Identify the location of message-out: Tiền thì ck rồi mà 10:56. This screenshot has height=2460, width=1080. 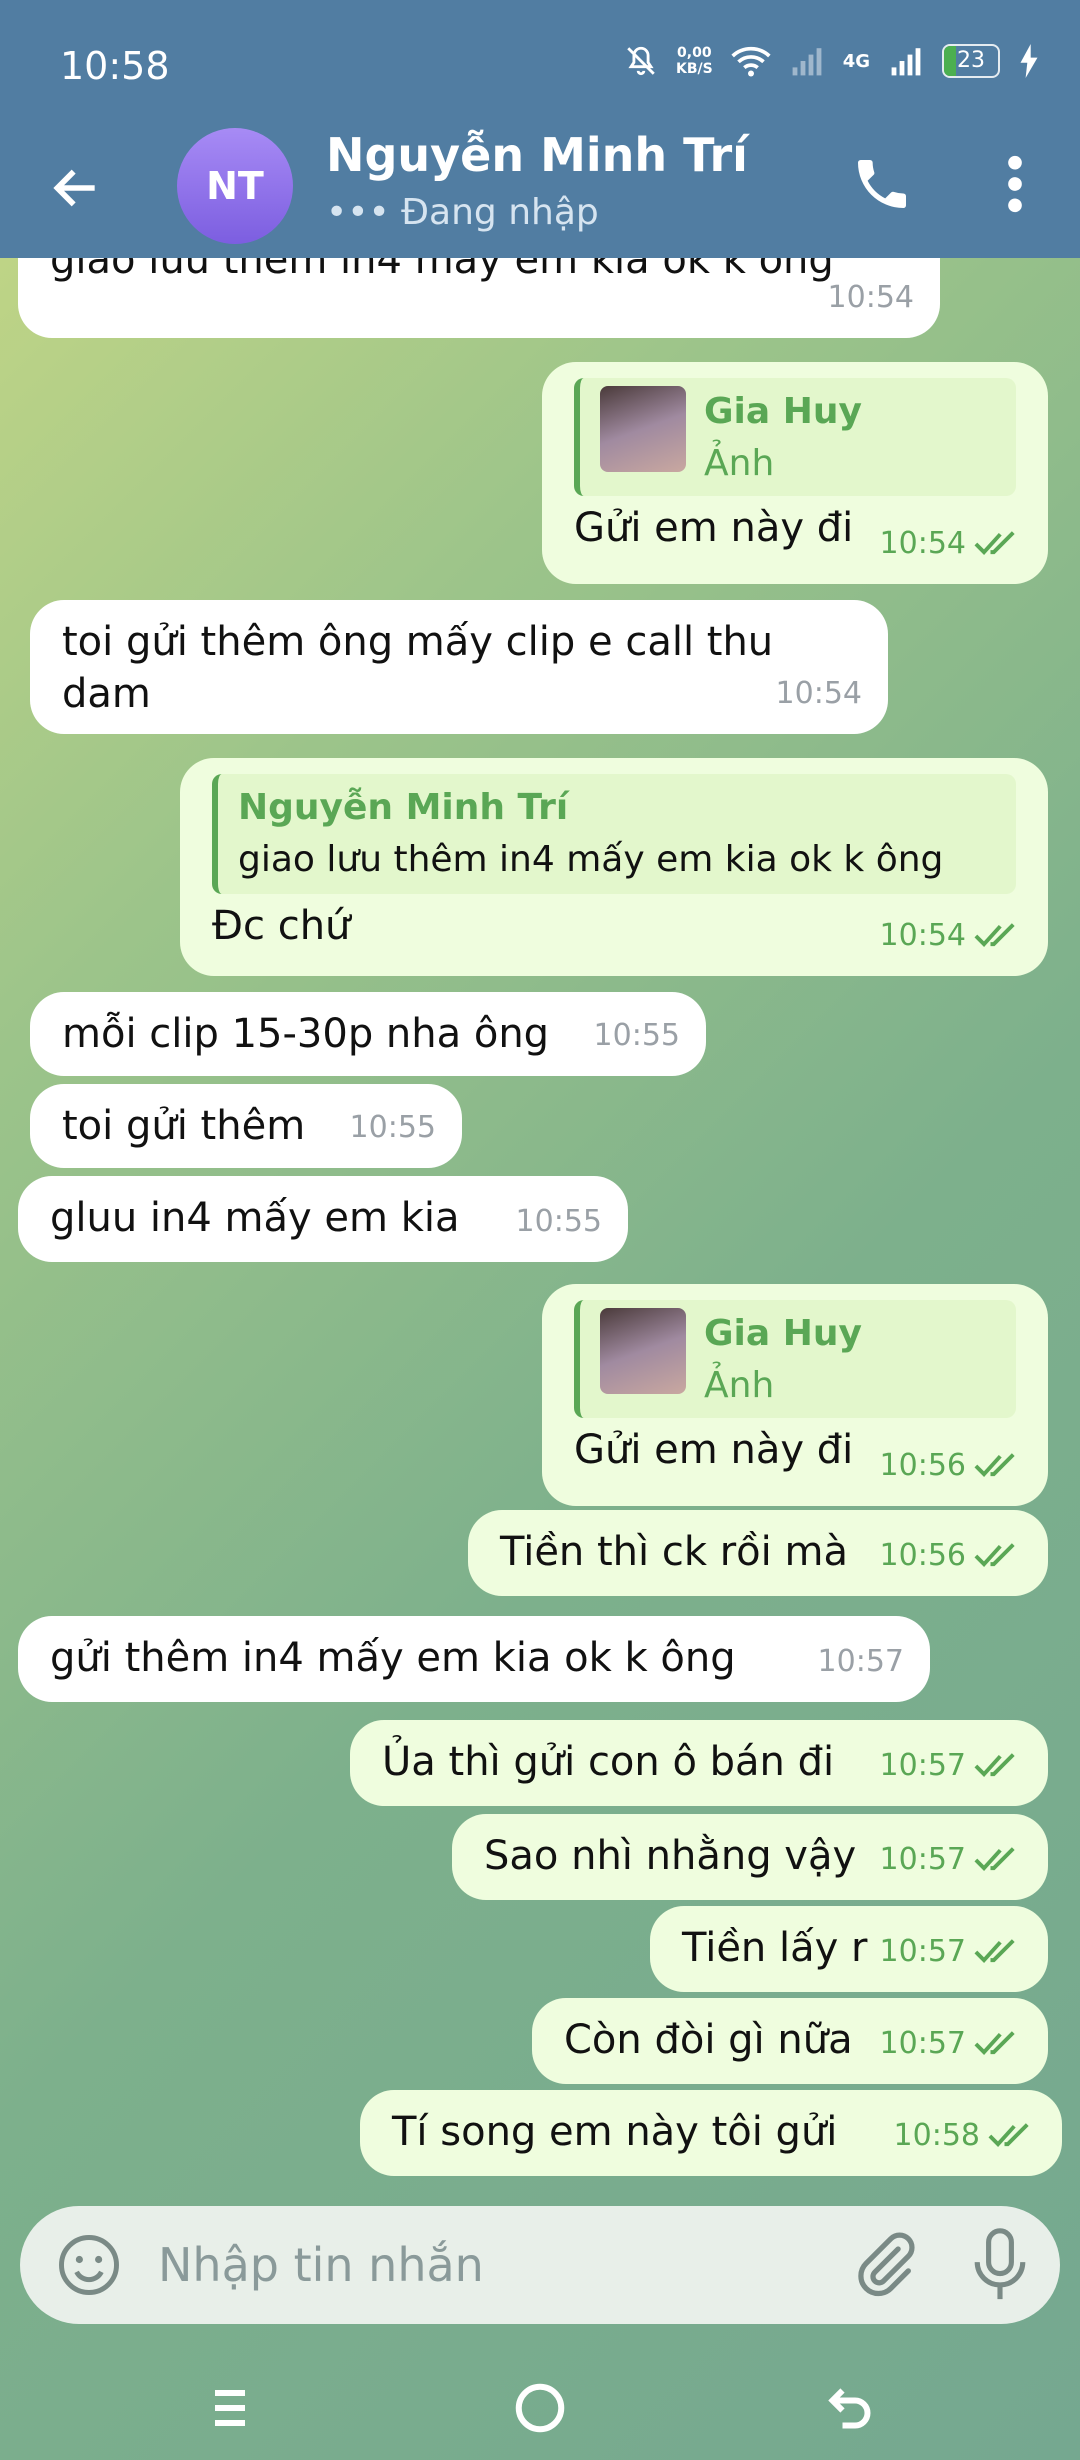
(758, 1553).